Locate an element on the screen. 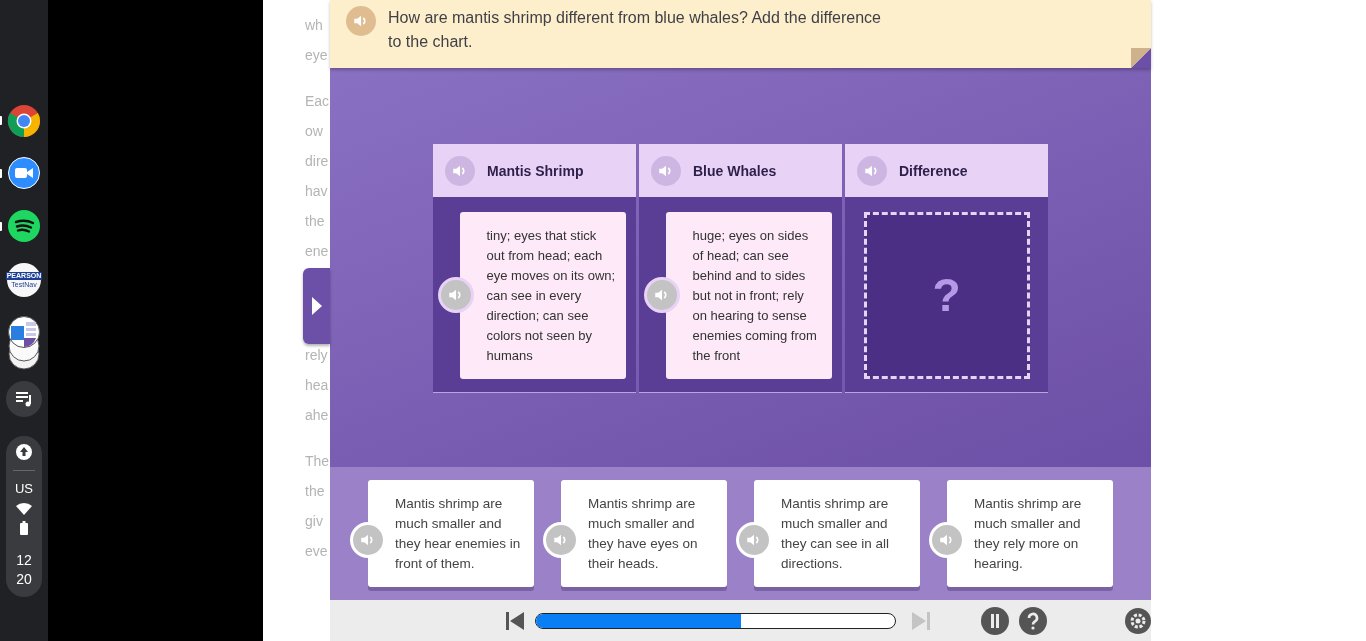 The width and height of the screenshot is (1366, 641). help-icon is located at coordinates (1033, 620).